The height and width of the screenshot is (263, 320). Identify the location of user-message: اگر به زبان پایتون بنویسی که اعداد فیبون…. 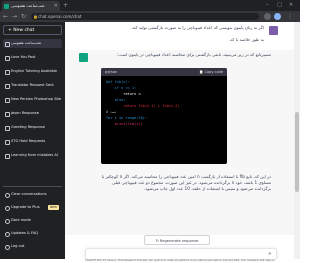
(197, 27).